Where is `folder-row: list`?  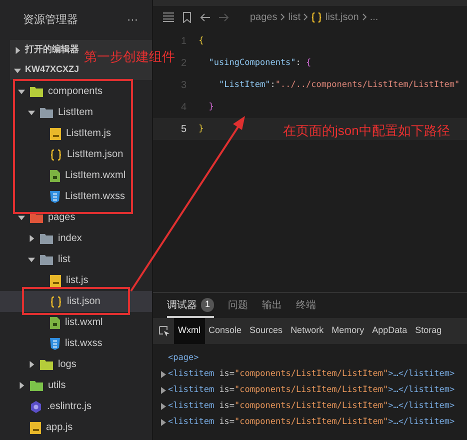 folder-row: list is located at coordinates (76, 259).